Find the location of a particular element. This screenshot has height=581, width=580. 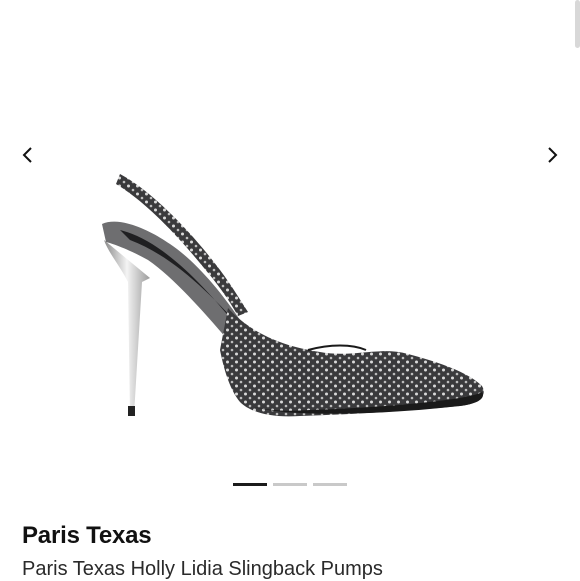

chevron-left-icon is located at coordinates (27, 155).